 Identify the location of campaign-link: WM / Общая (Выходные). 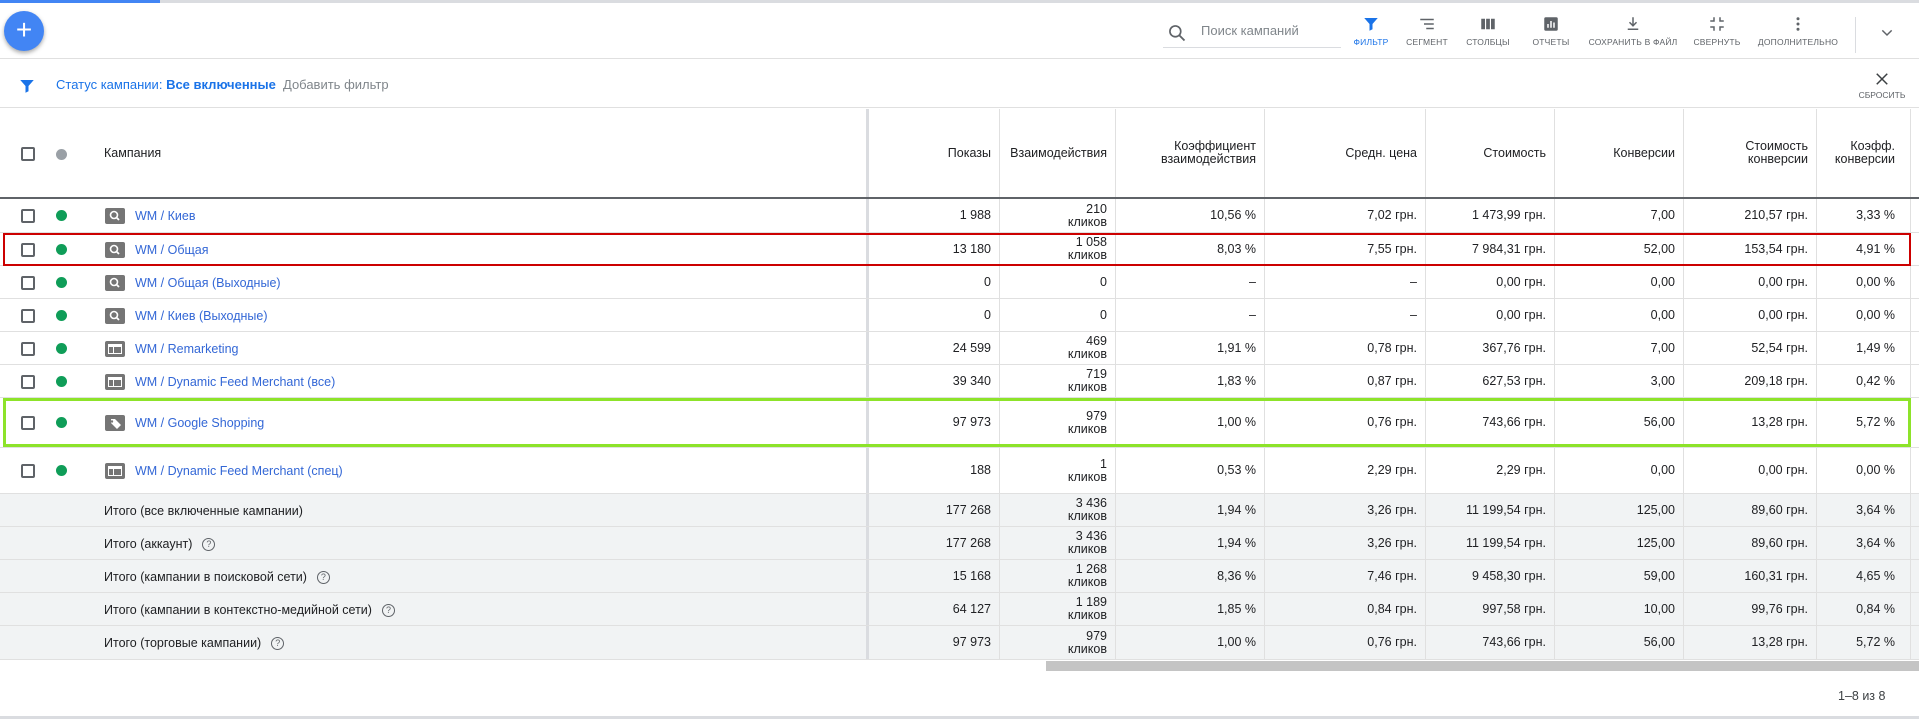
(208, 283).